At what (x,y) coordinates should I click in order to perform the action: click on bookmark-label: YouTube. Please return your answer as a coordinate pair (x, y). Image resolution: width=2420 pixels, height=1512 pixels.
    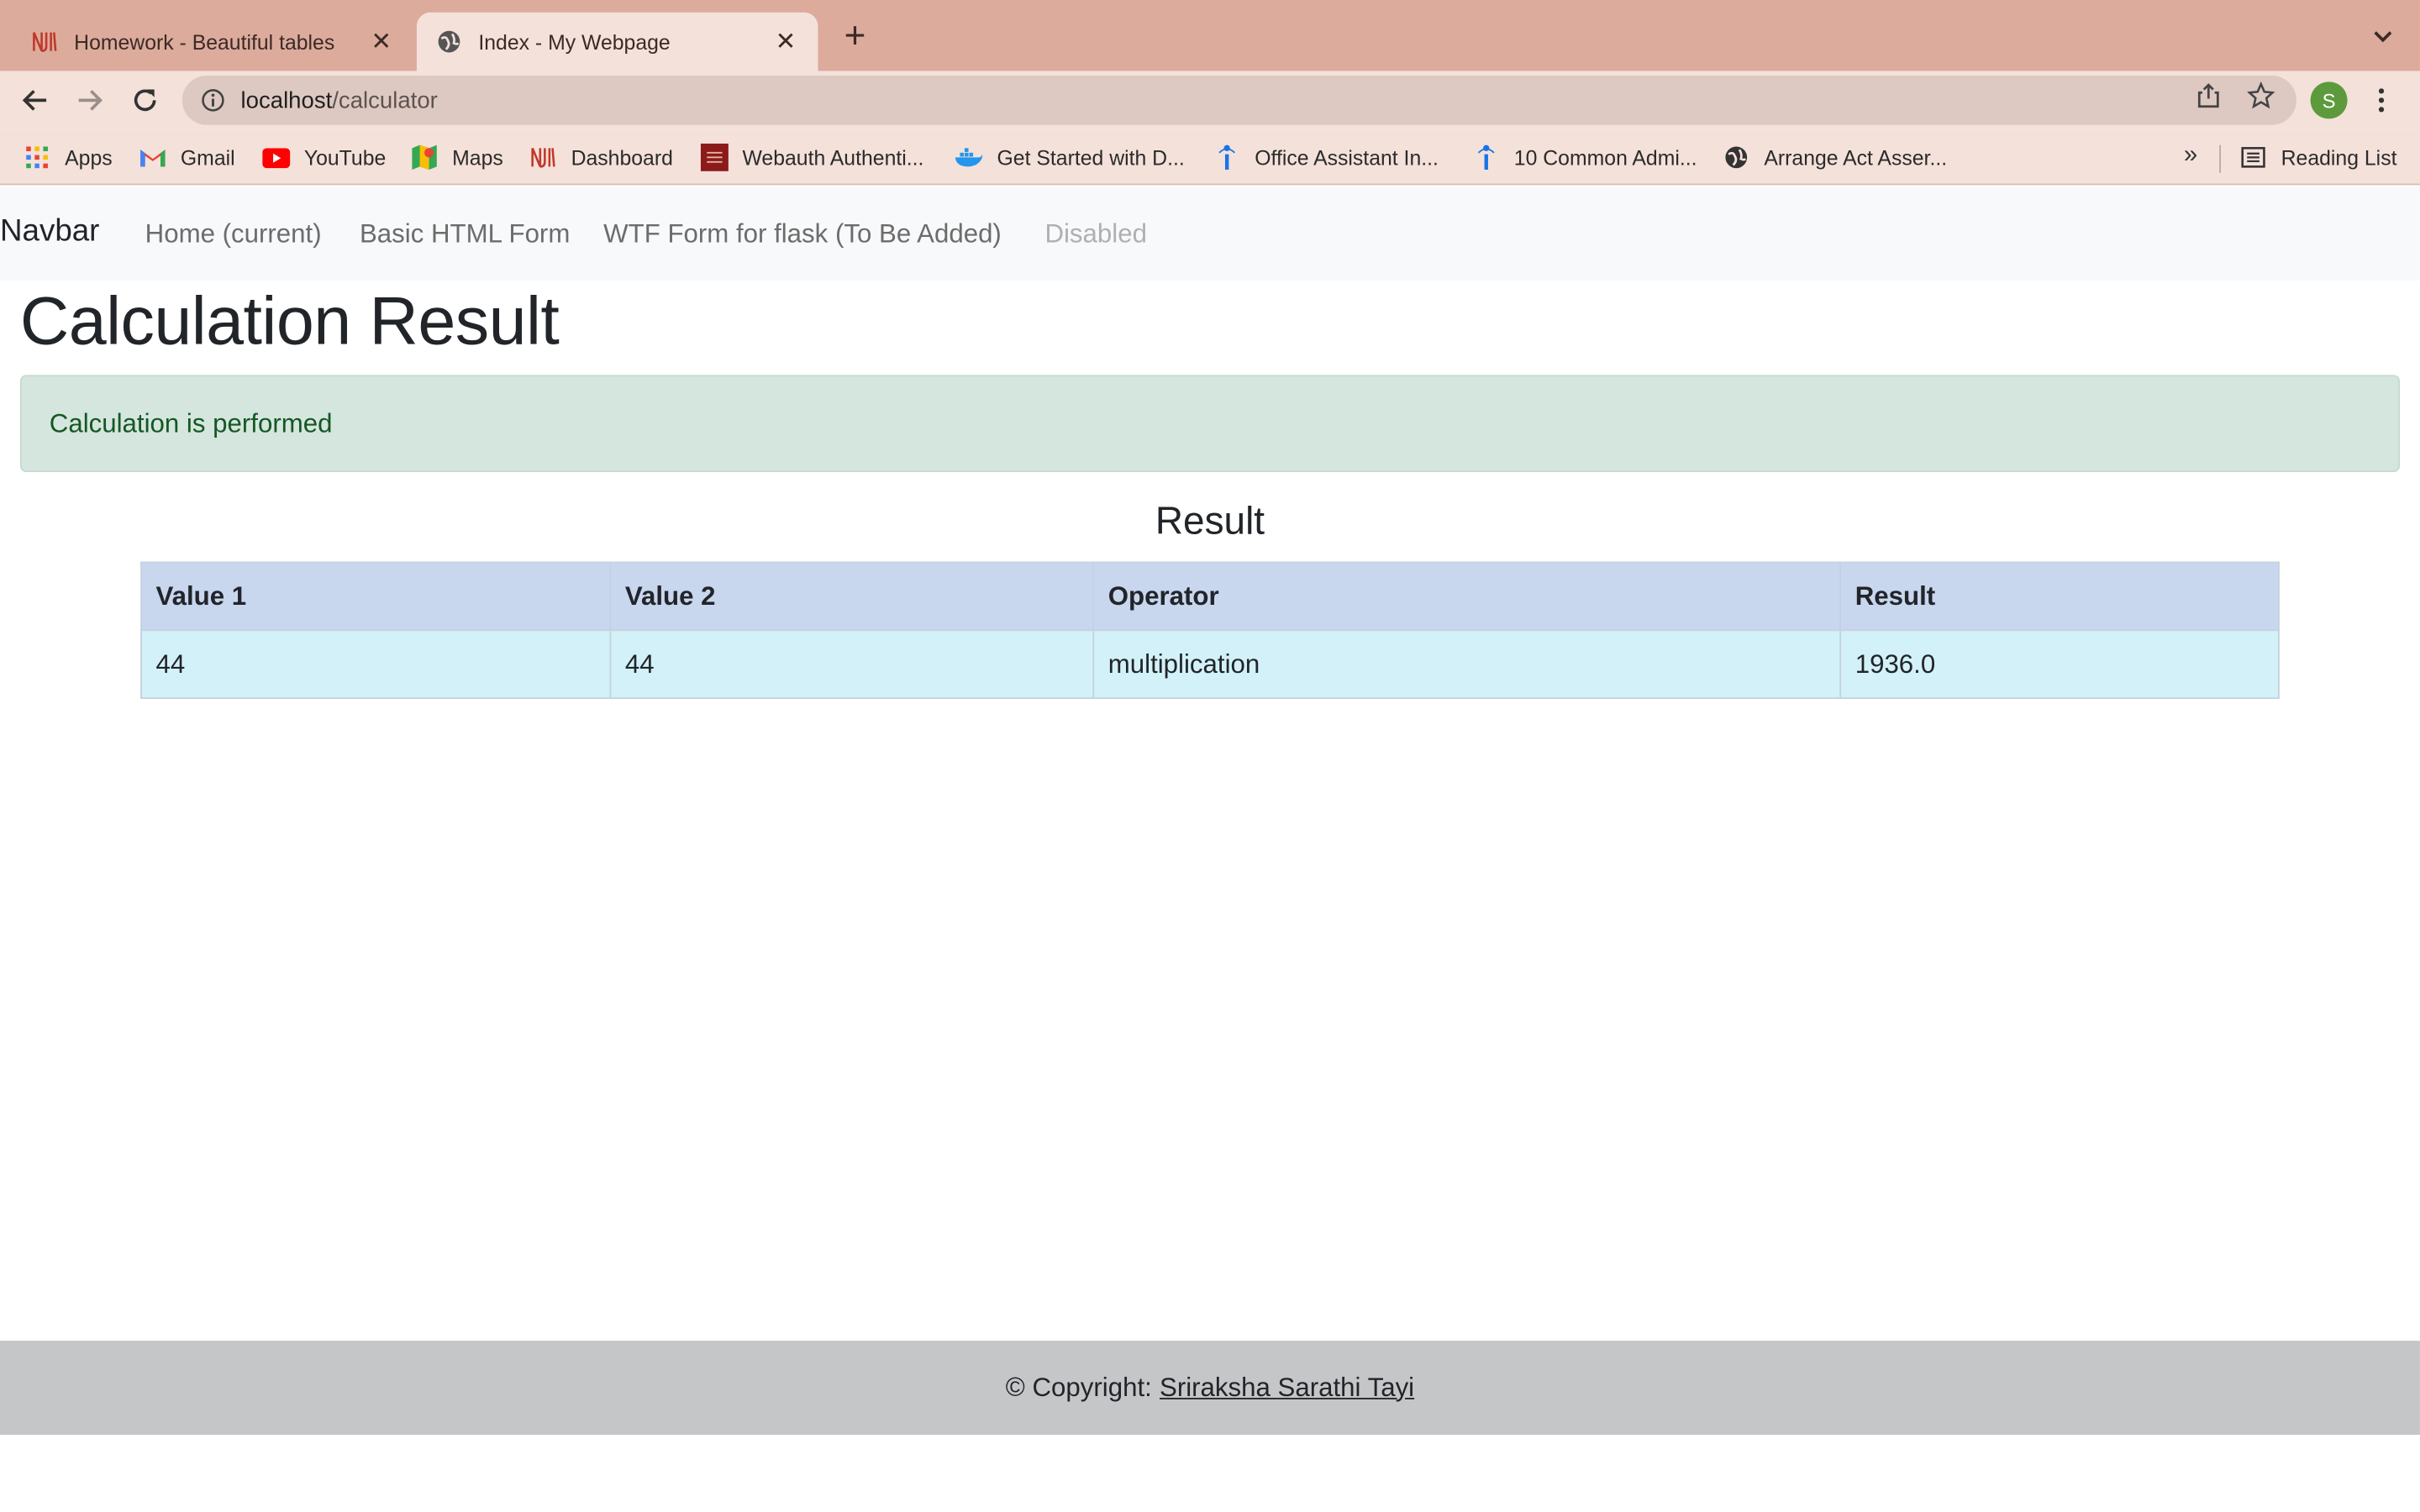
    Looking at the image, I should click on (345, 157).